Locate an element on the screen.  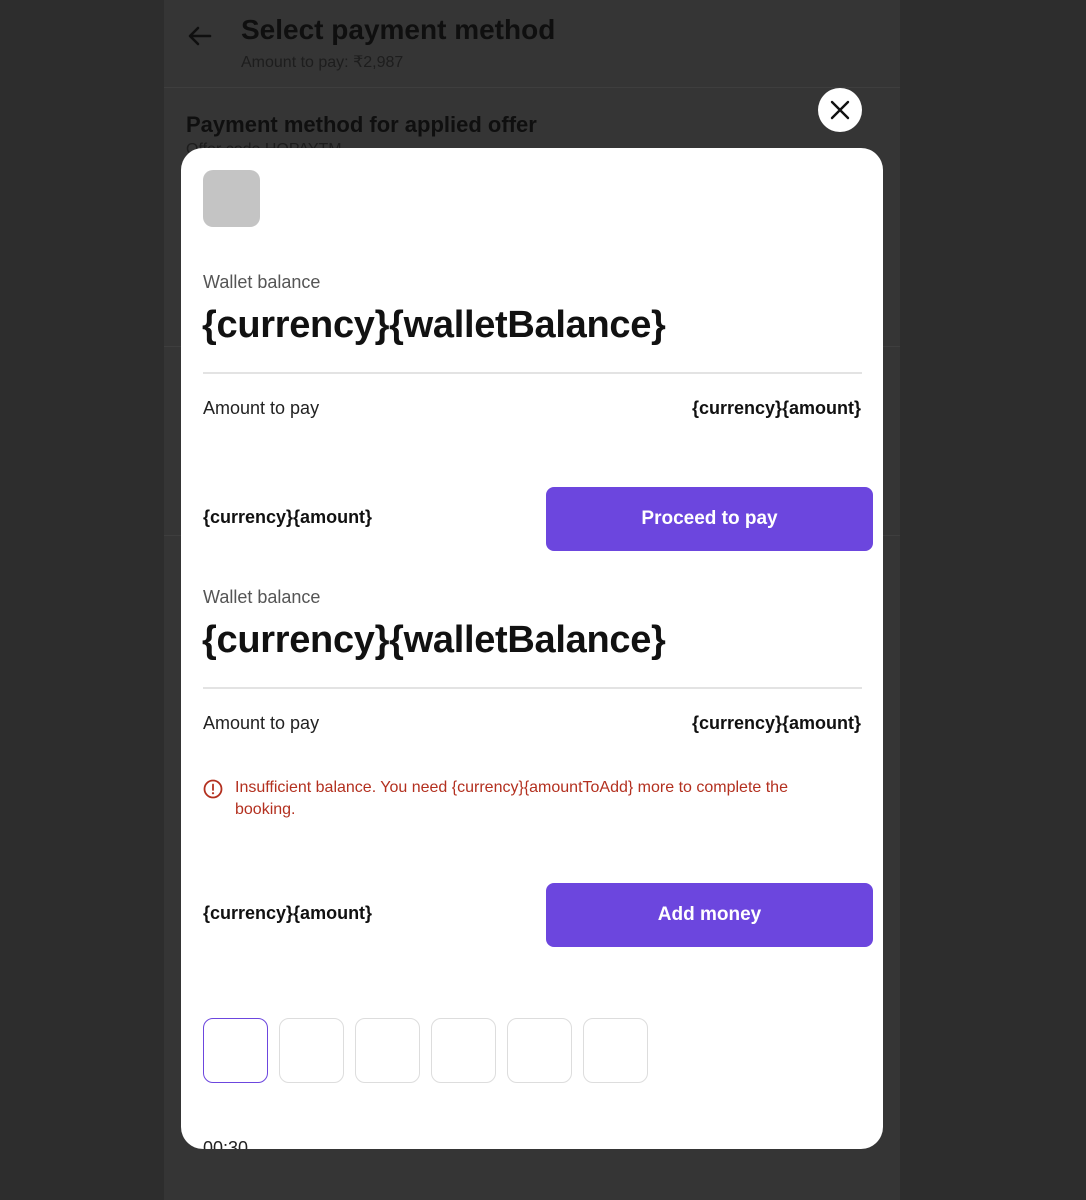
otp-timer: 00:30 is located at coordinates (226, 1143).